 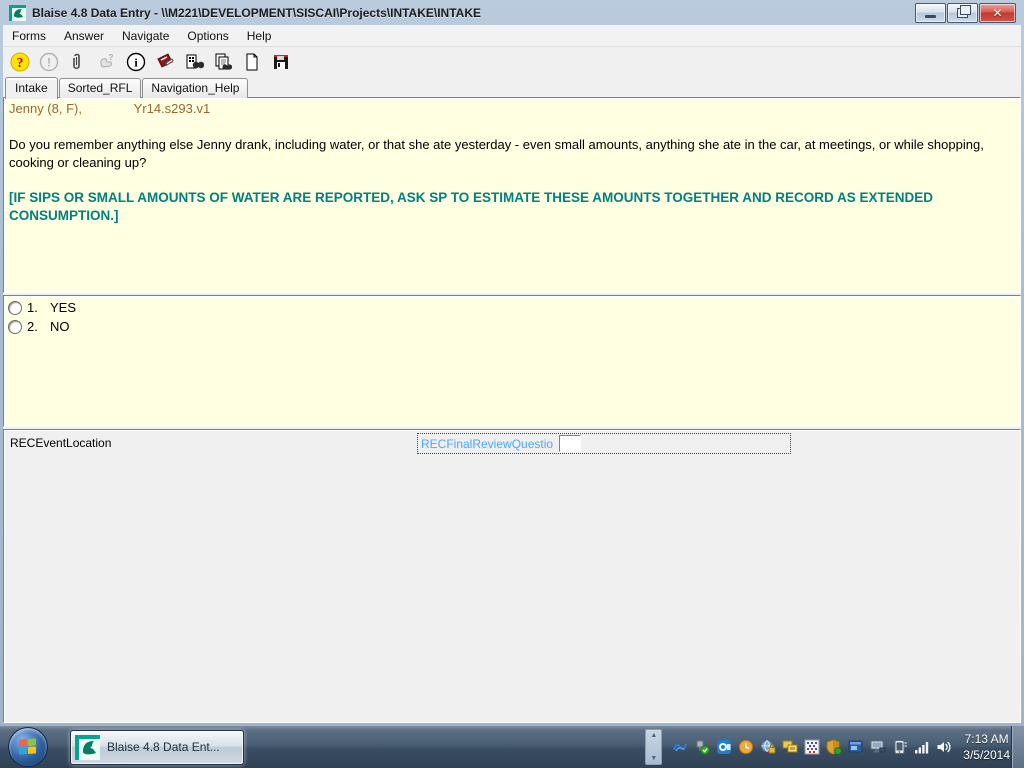 What do you see at coordinates (790, 747) in the screenshot?
I see `dual-display-icon` at bounding box center [790, 747].